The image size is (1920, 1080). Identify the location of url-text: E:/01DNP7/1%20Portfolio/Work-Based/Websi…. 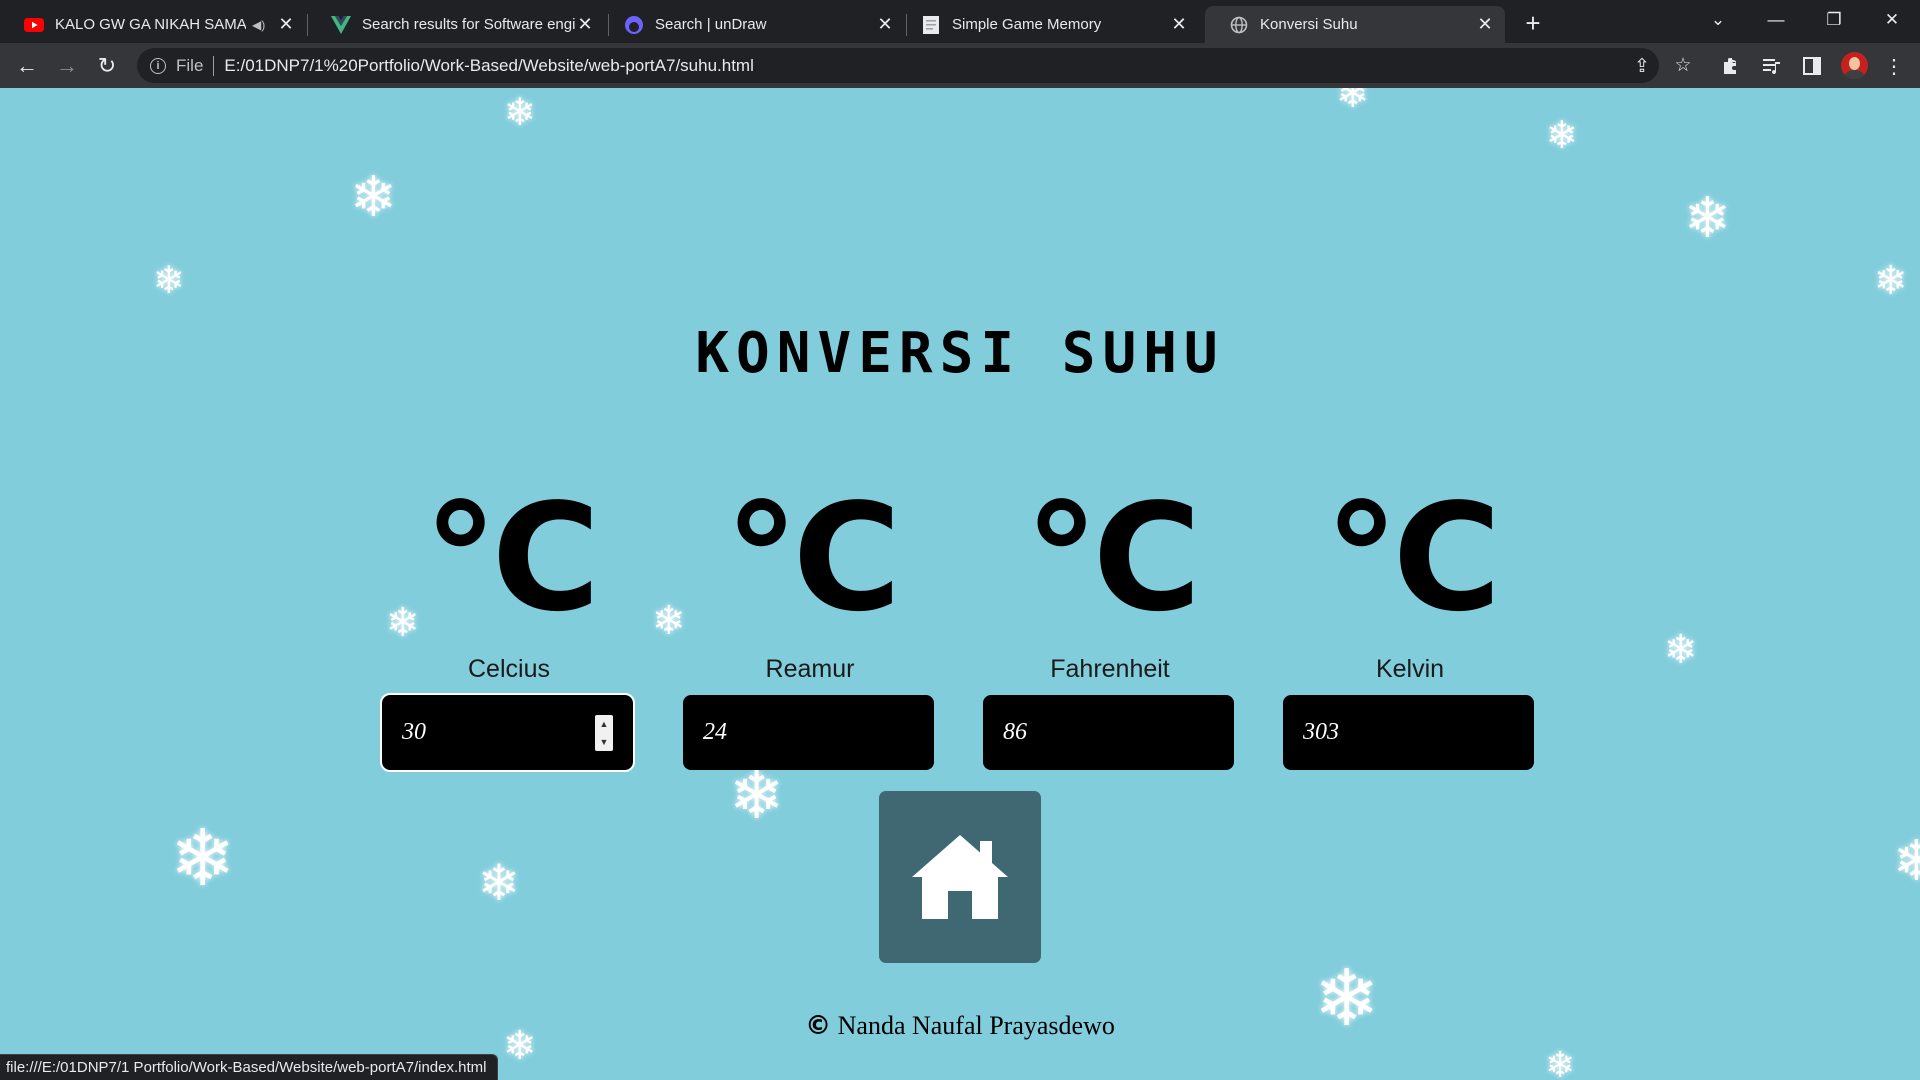
(488, 66).